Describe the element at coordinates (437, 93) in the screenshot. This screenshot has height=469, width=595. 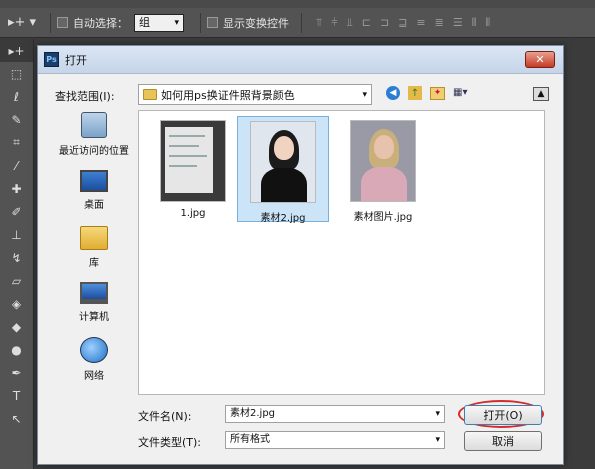
I see `new-folder-icon: ✦` at that location.